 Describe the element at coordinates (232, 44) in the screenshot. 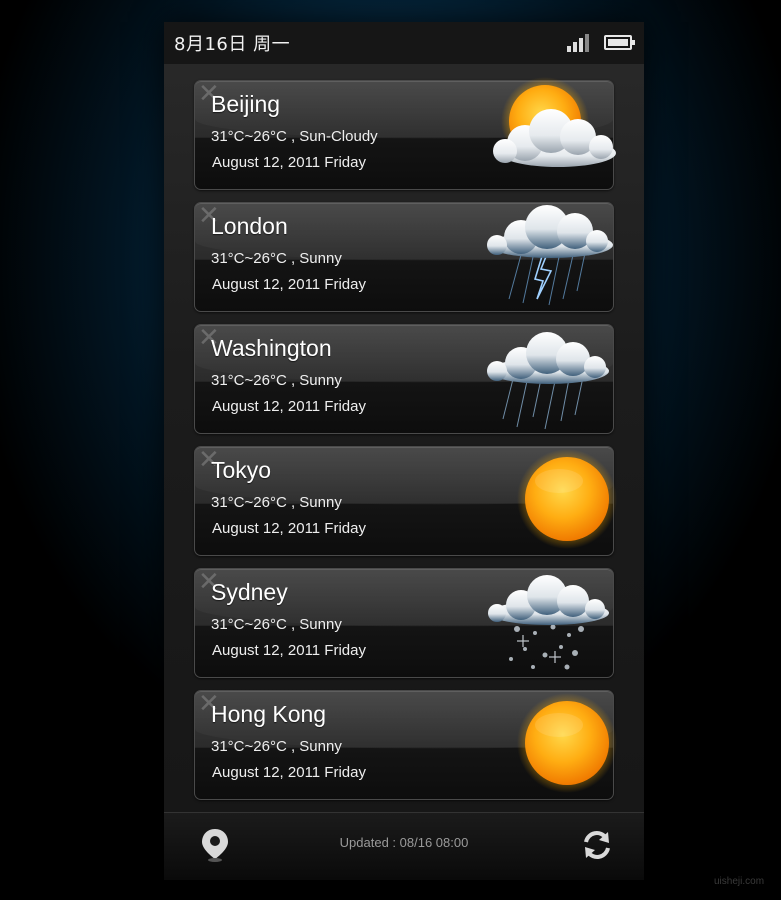

I see `status-date: 8月16日 周一` at that location.